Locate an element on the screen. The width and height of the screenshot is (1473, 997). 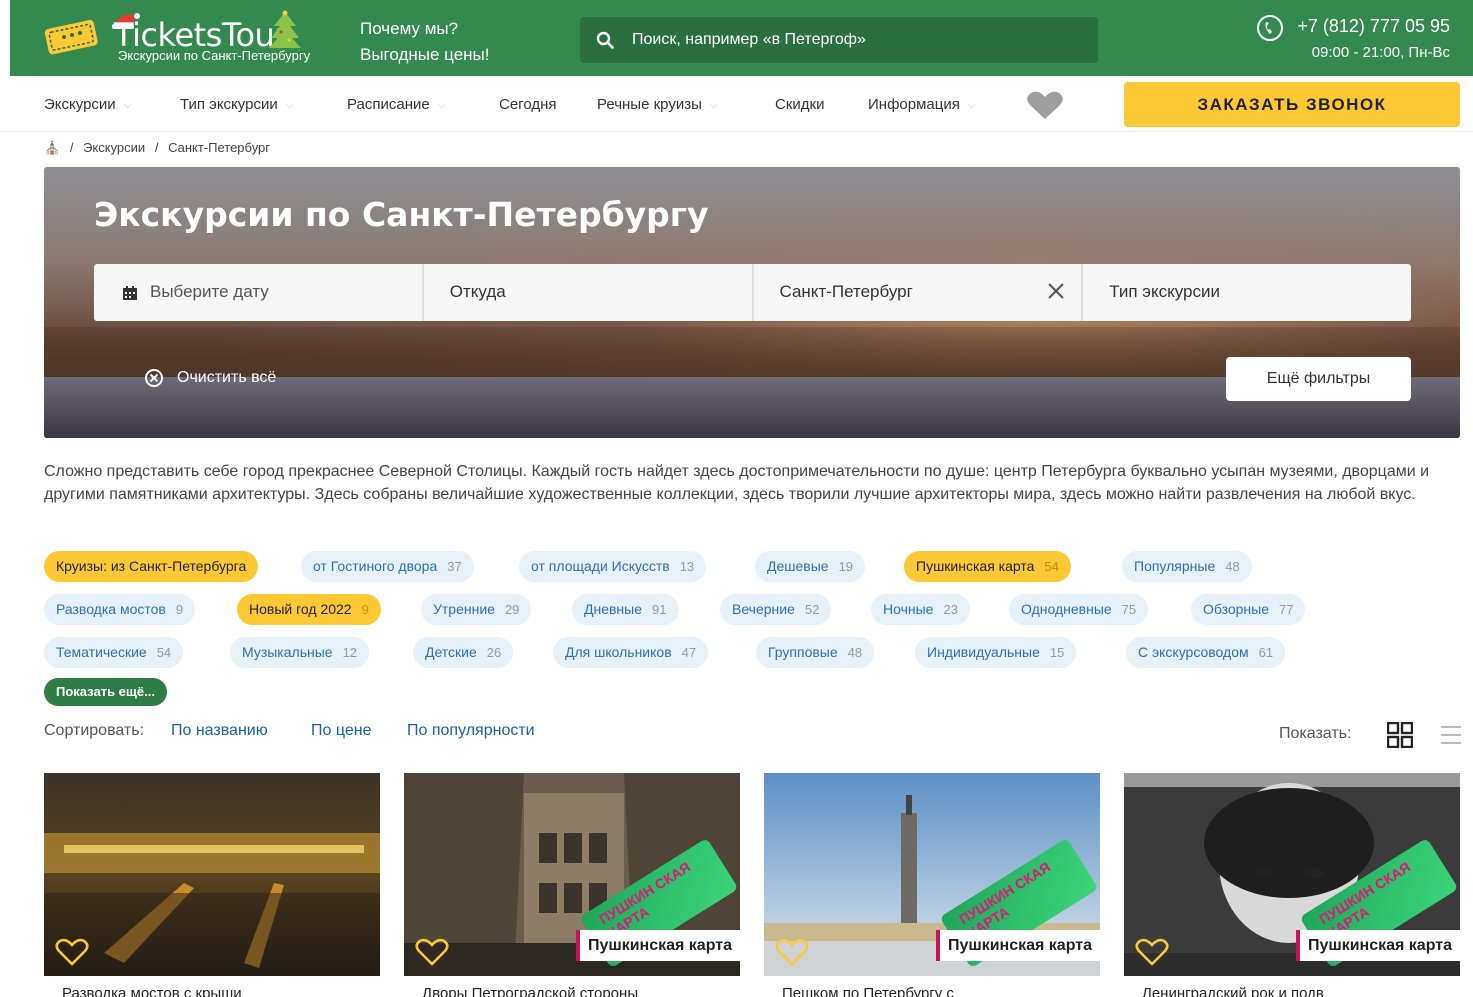
date-picker: Выберите дату is located at coordinates (259, 292).